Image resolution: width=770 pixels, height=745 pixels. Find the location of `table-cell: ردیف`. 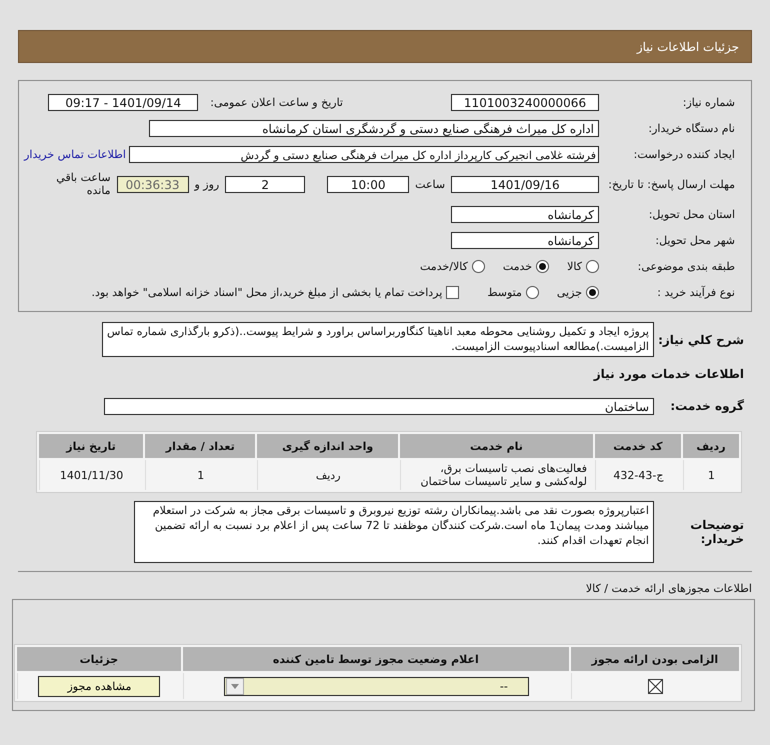

table-cell: ردیف is located at coordinates (327, 475).